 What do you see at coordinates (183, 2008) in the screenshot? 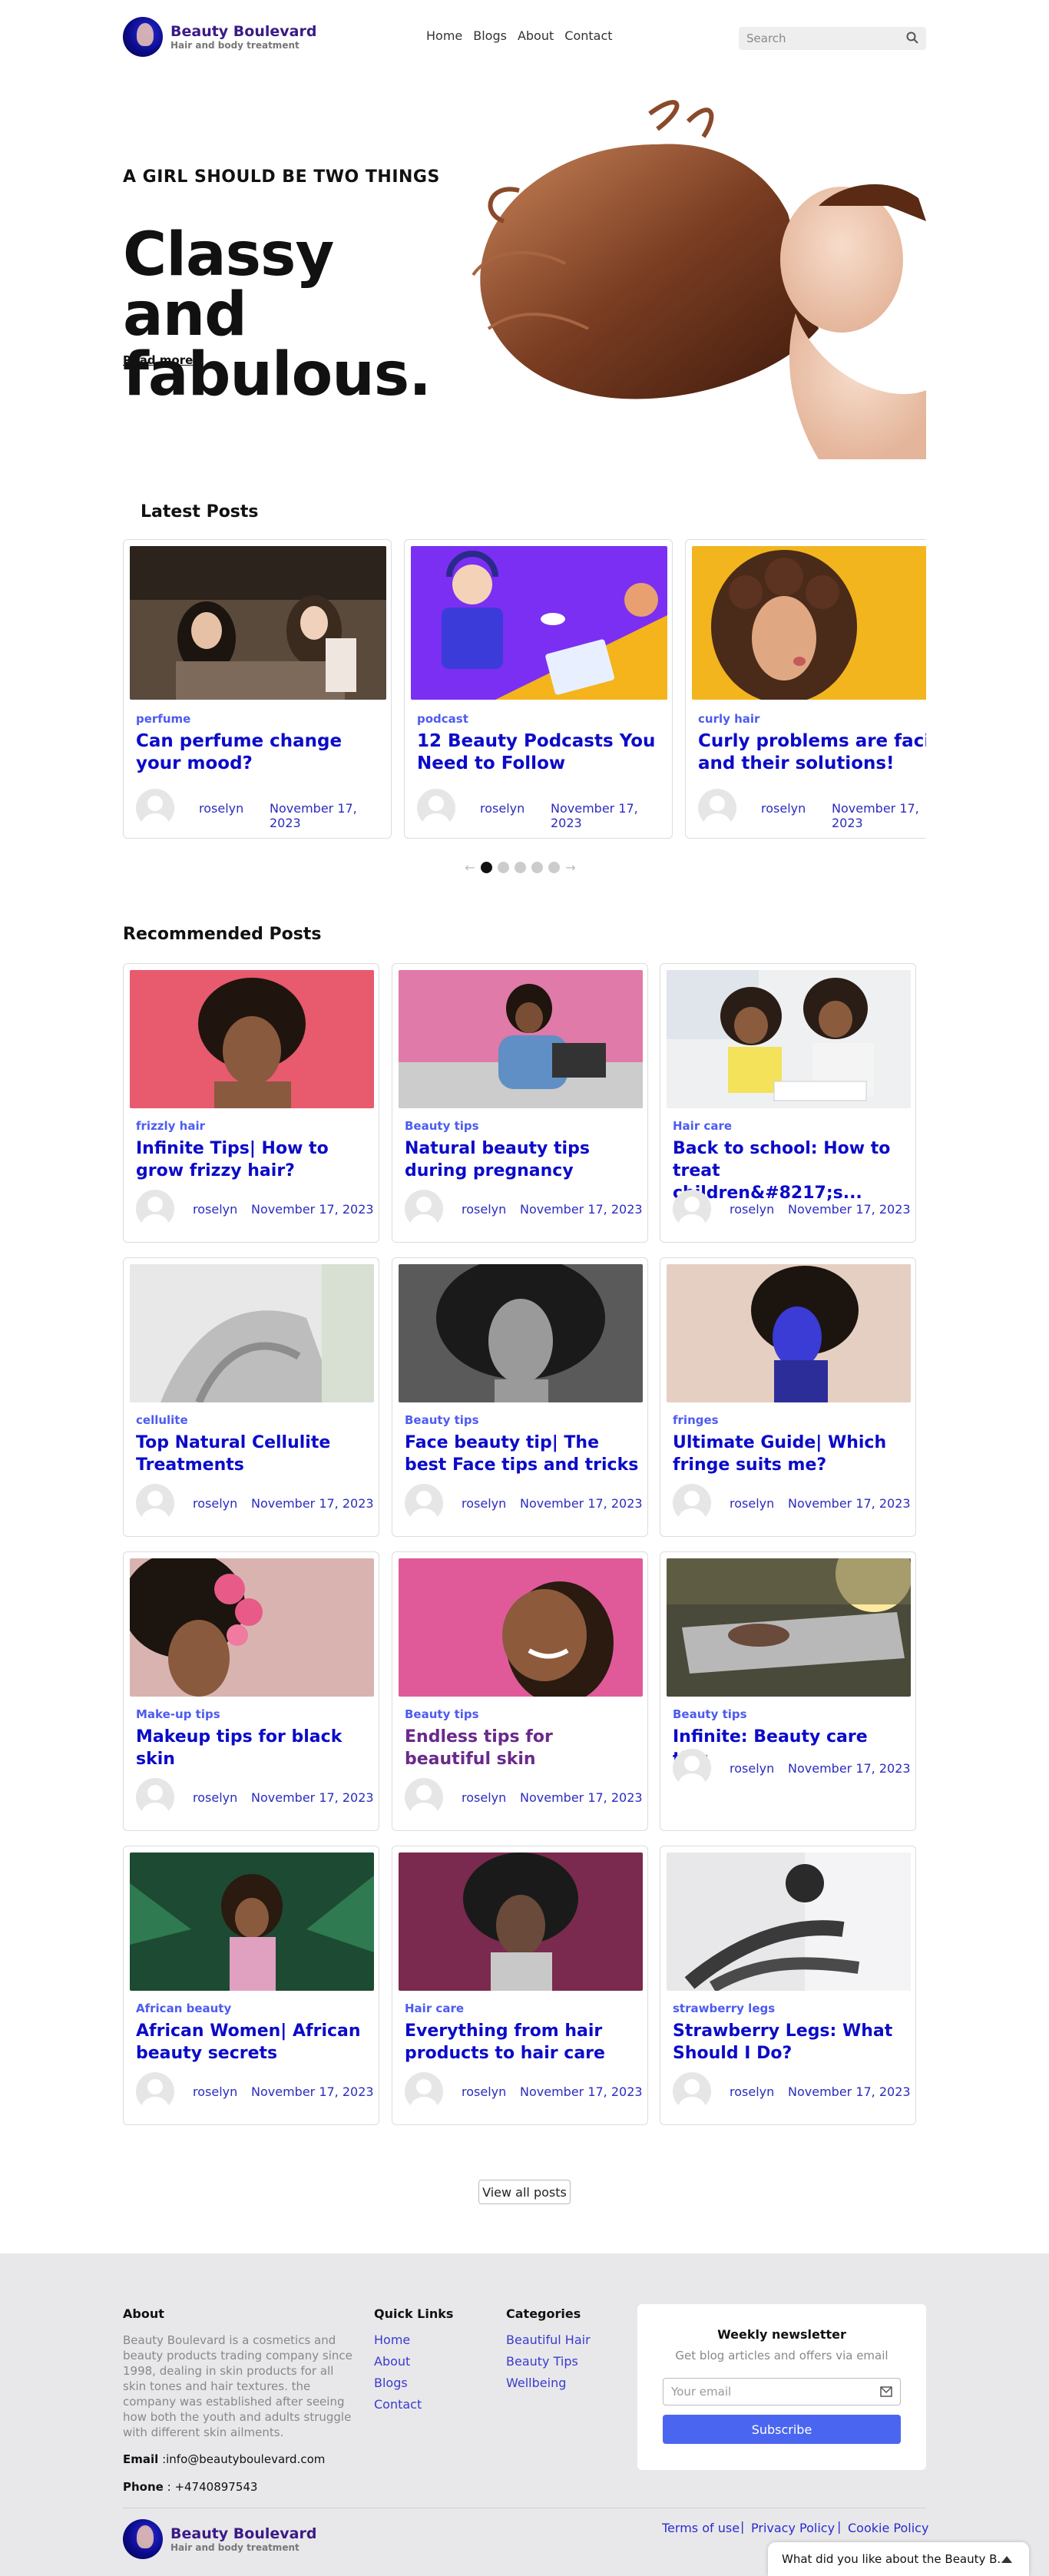
I see `post-category: African beauty` at bounding box center [183, 2008].